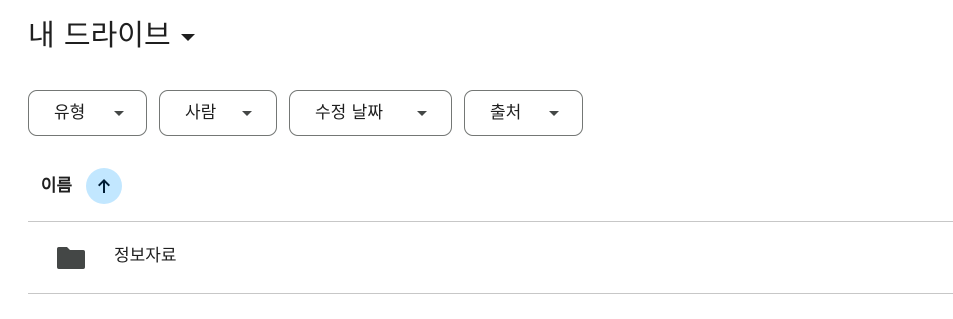 The image size is (953, 319). I want to click on filter-source-label: 출처, so click(506, 113).